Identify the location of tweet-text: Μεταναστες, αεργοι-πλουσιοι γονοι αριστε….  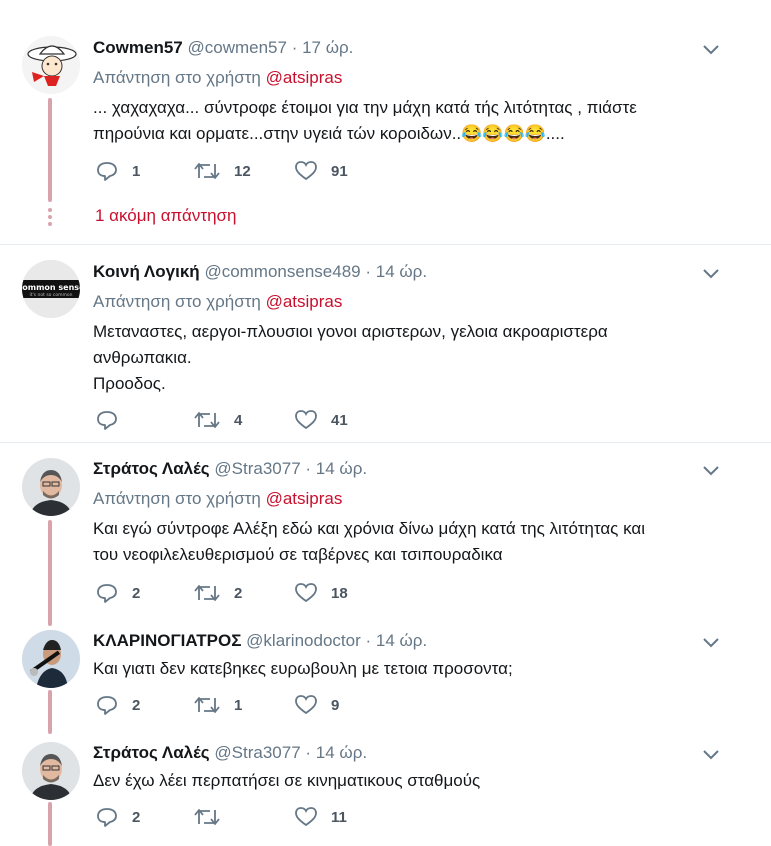
(413, 358).